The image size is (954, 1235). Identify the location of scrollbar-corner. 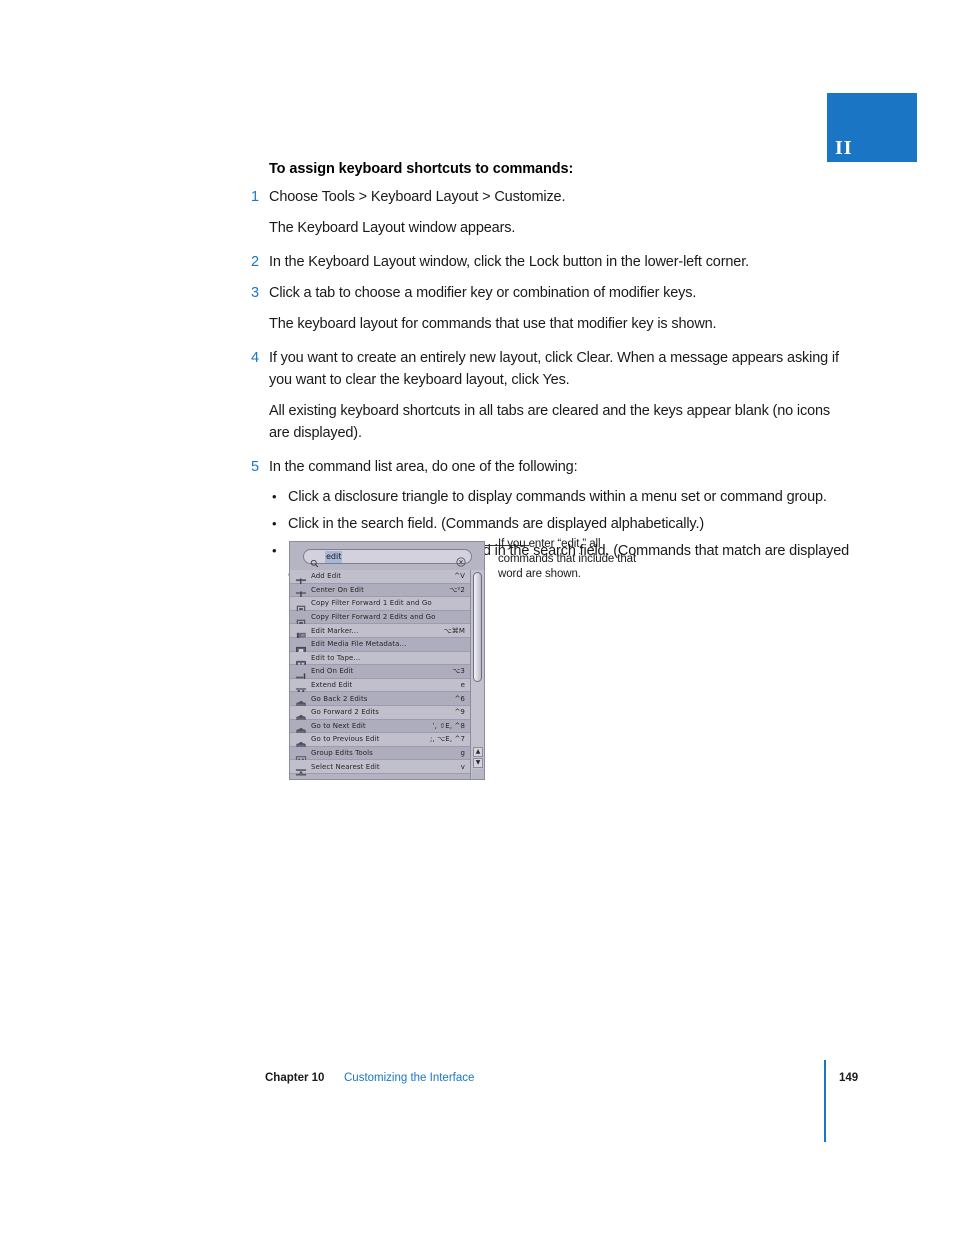
(478, 774).